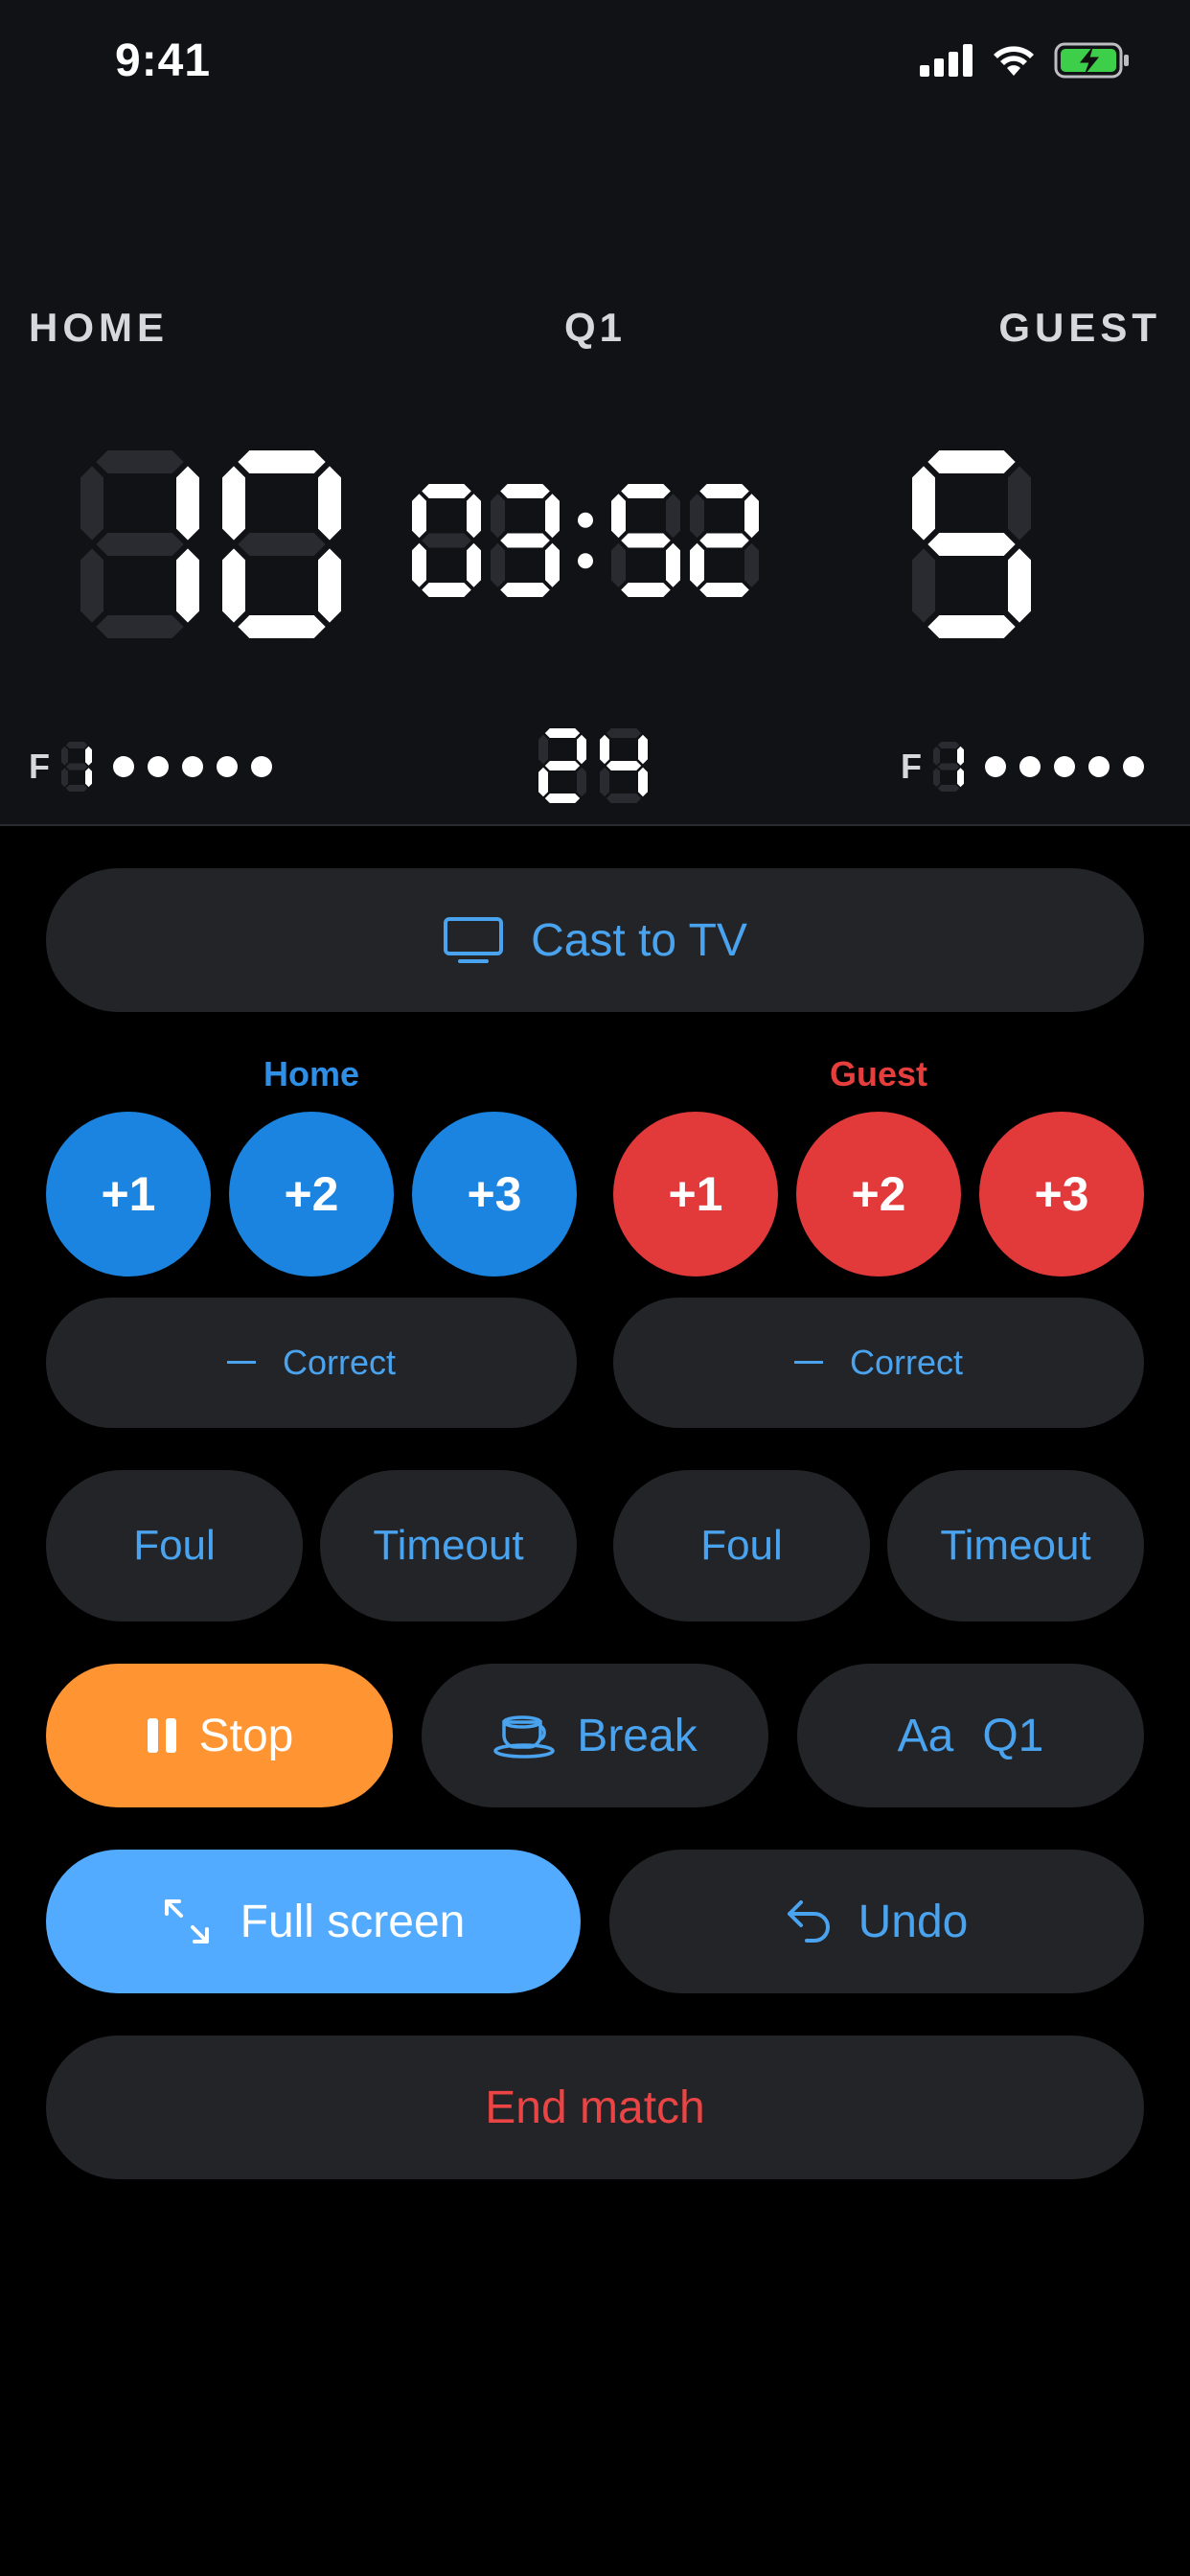 The image size is (1190, 2576). I want to click on signal-icon, so click(947, 60).